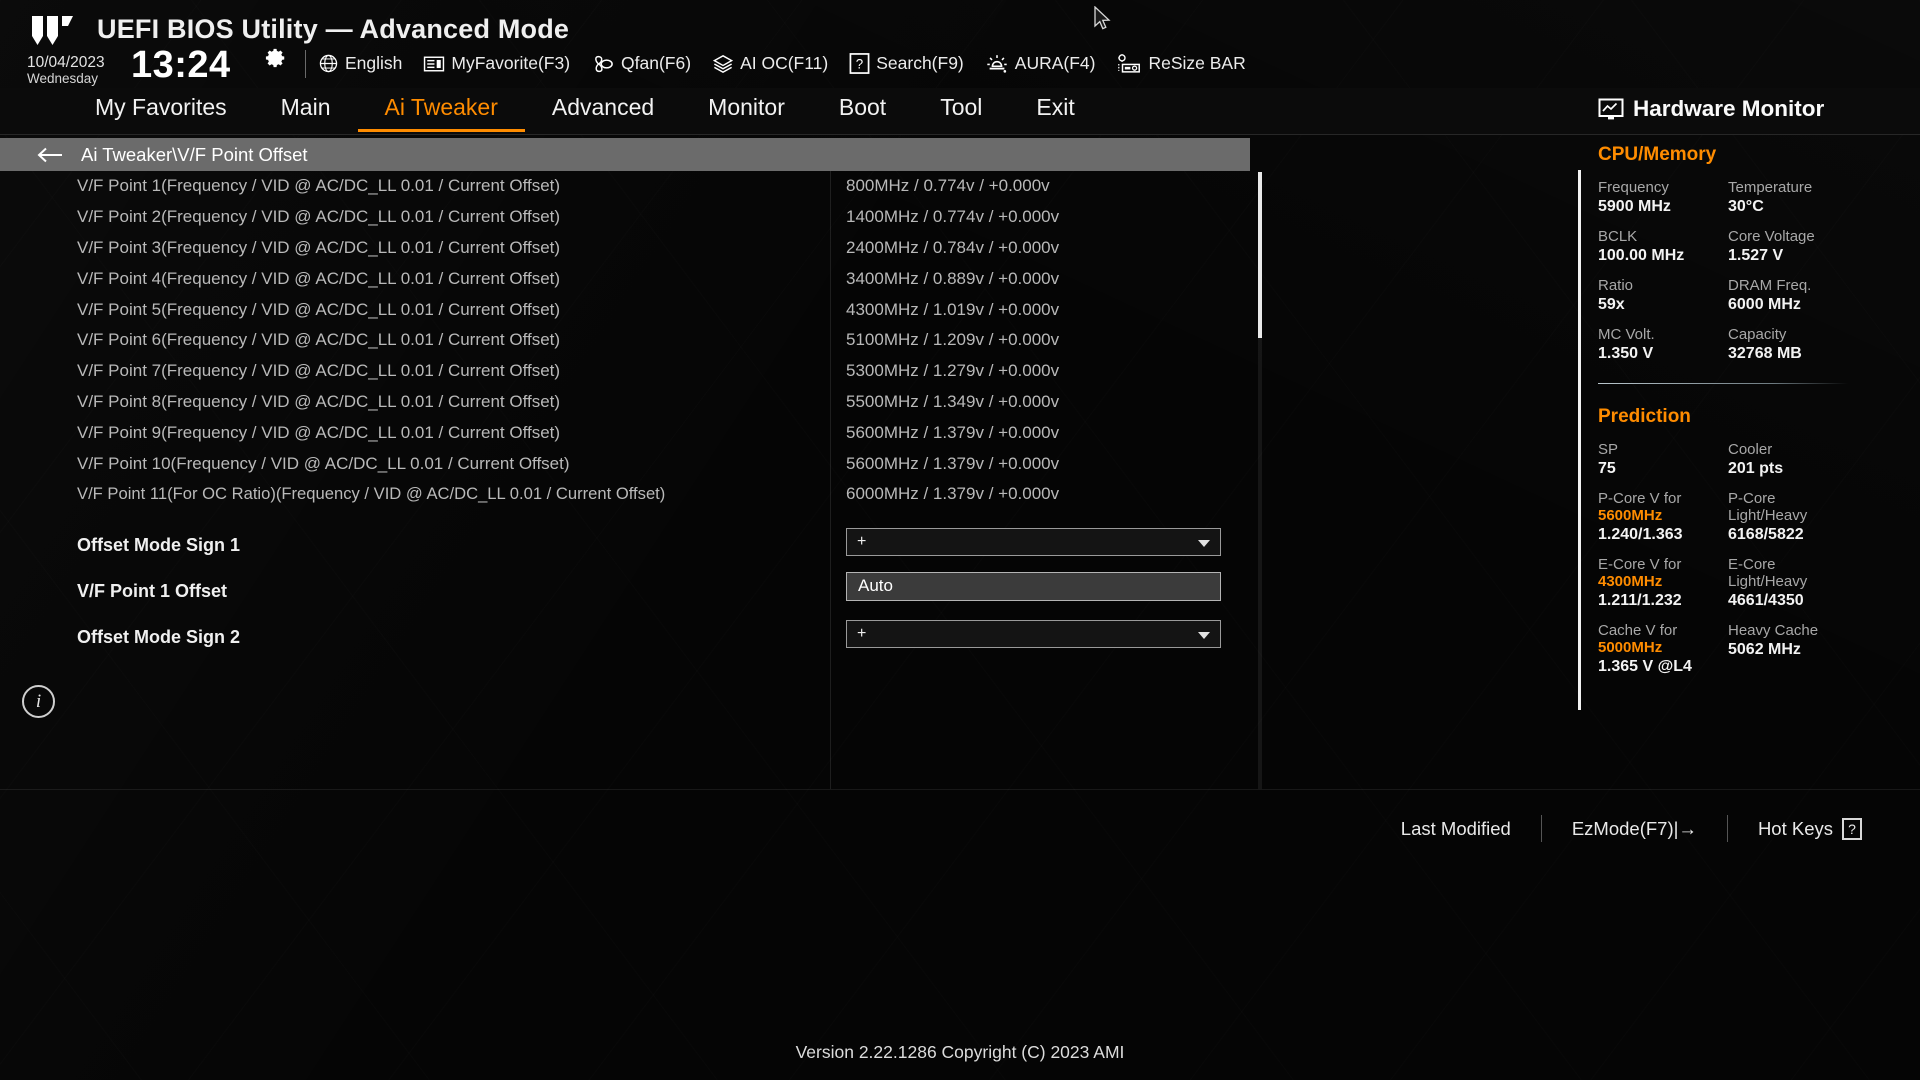  Describe the element at coordinates (1456, 829) in the screenshot. I see `last-modified-button: Last Modified` at that location.